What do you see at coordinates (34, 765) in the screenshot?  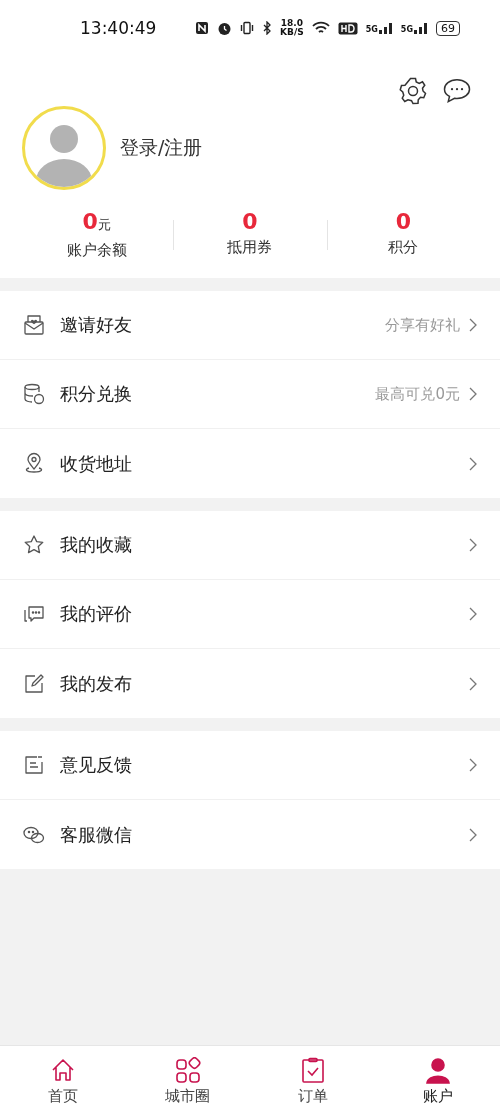 I see `note-icon` at bounding box center [34, 765].